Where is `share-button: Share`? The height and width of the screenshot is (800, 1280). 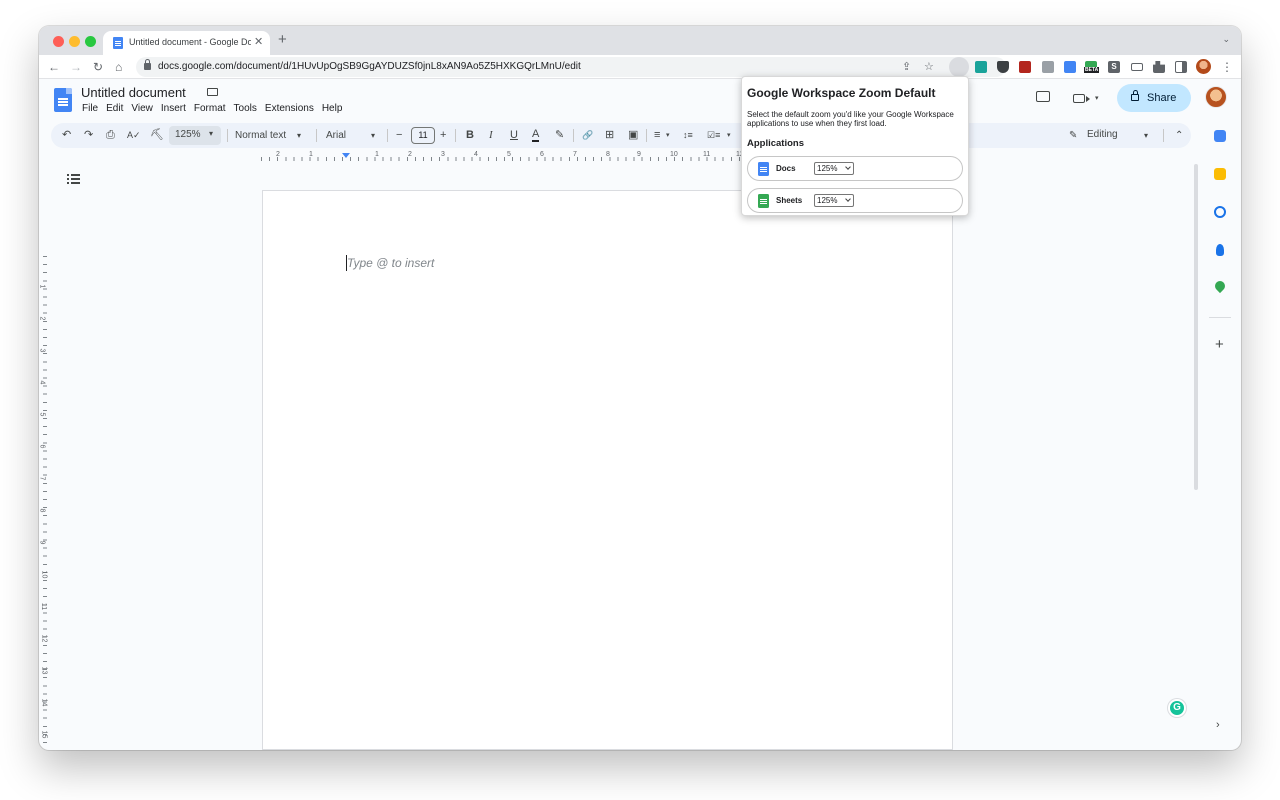 share-button: Share is located at coordinates (1154, 98).